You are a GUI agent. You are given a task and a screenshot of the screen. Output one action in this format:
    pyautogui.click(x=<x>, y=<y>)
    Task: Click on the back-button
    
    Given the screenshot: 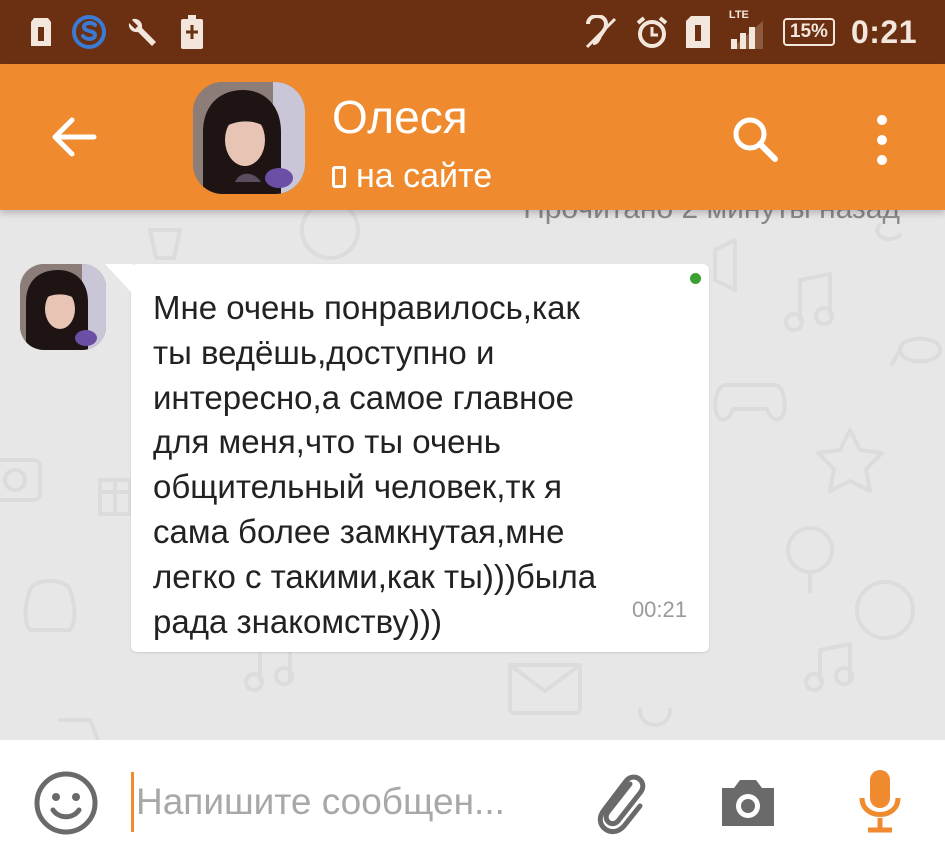 What is the action you would take?
    pyautogui.click(x=74, y=137)
    